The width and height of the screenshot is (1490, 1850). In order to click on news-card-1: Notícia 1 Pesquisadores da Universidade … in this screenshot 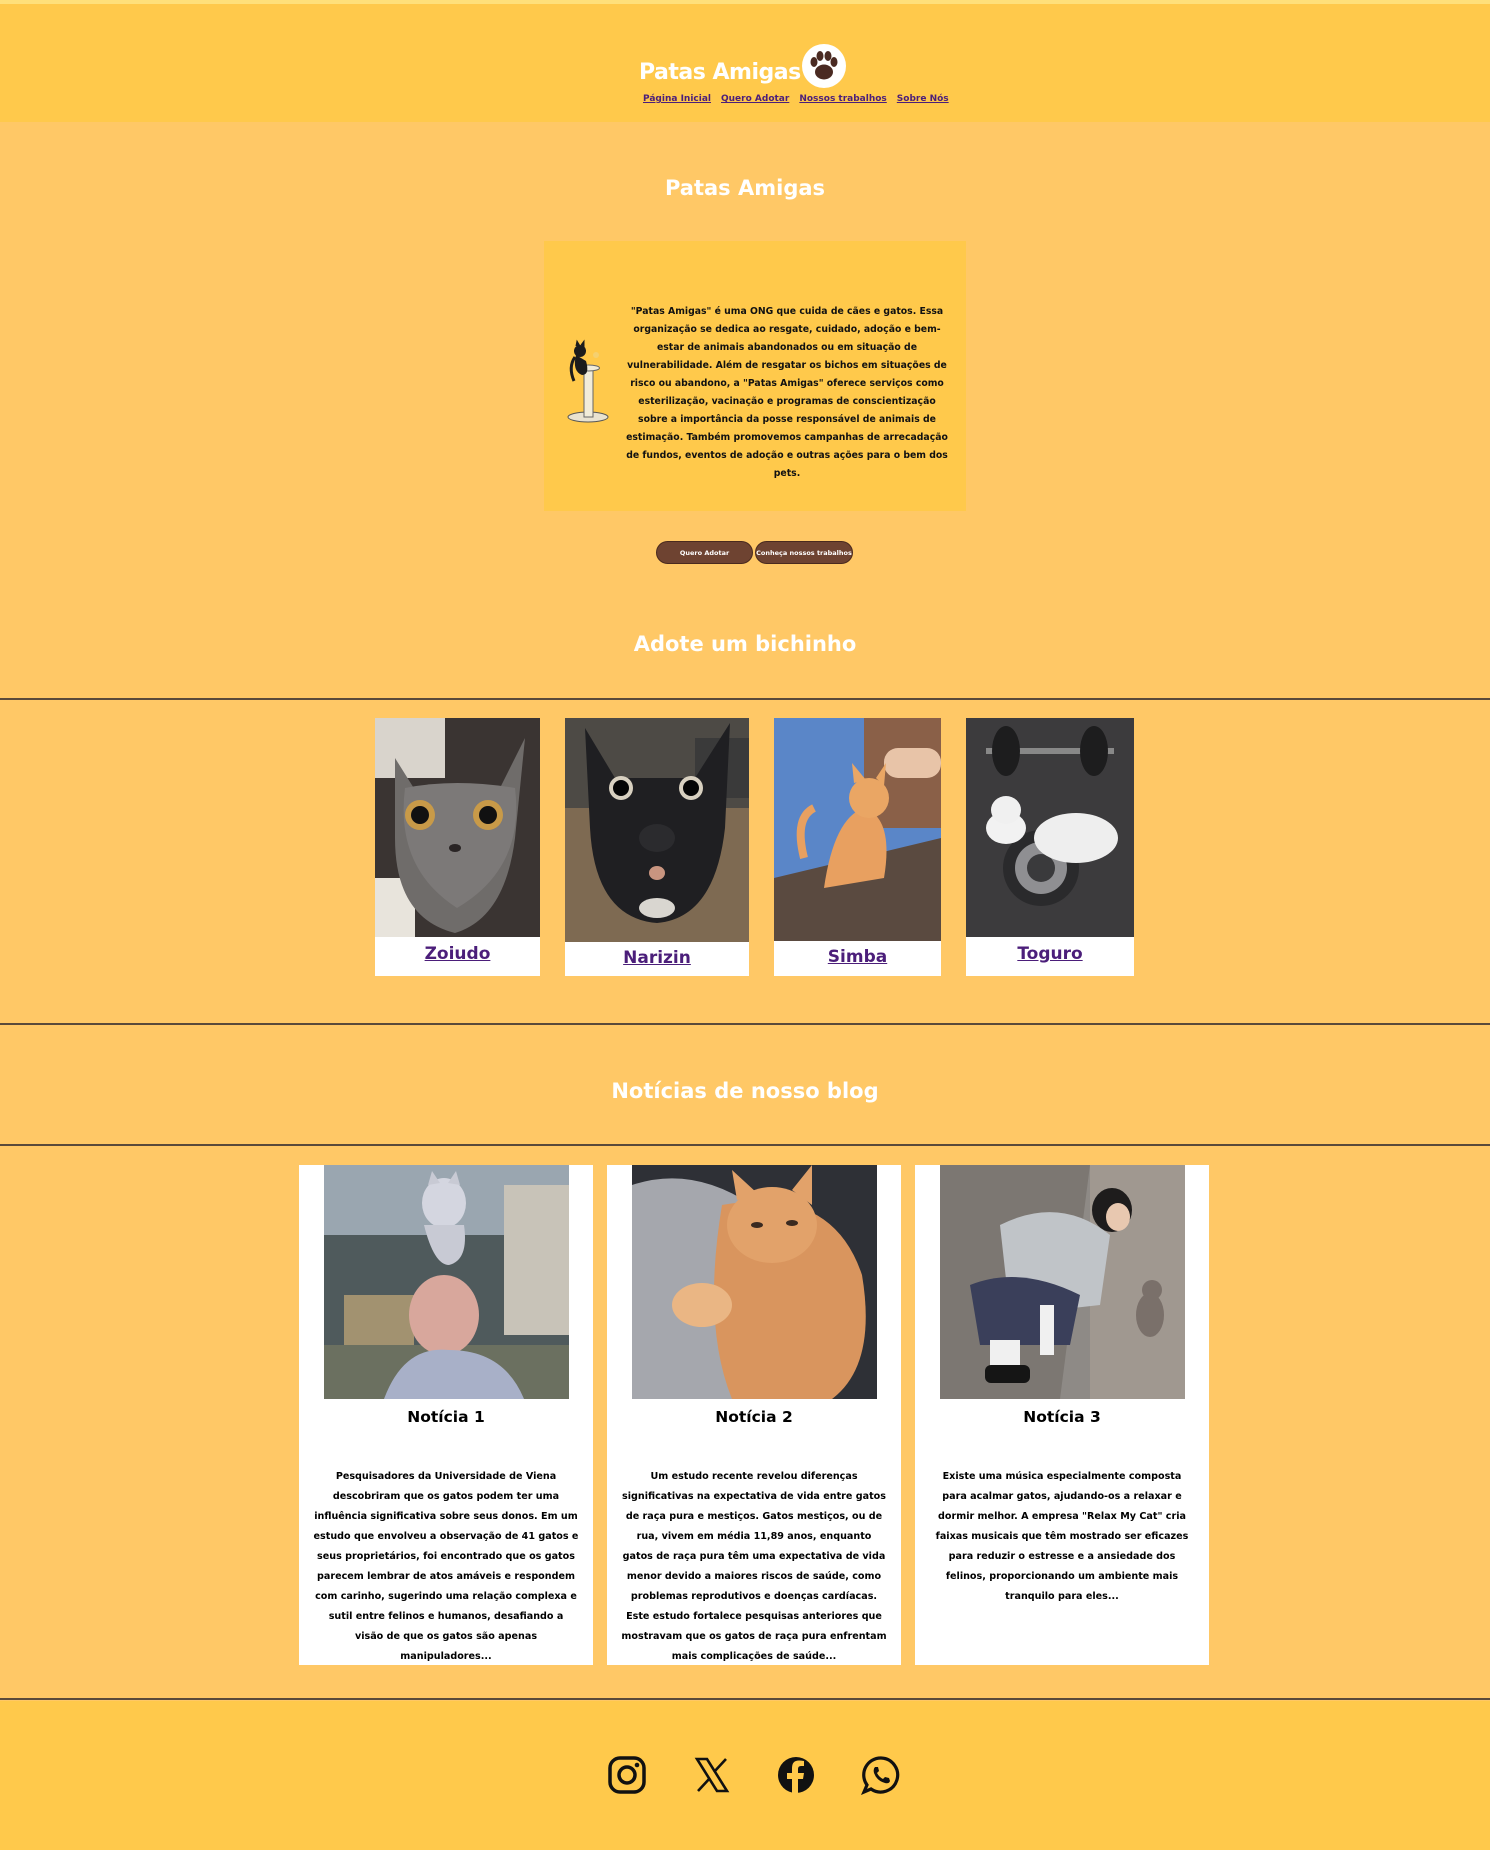, I will do `click(446, 1415)`.